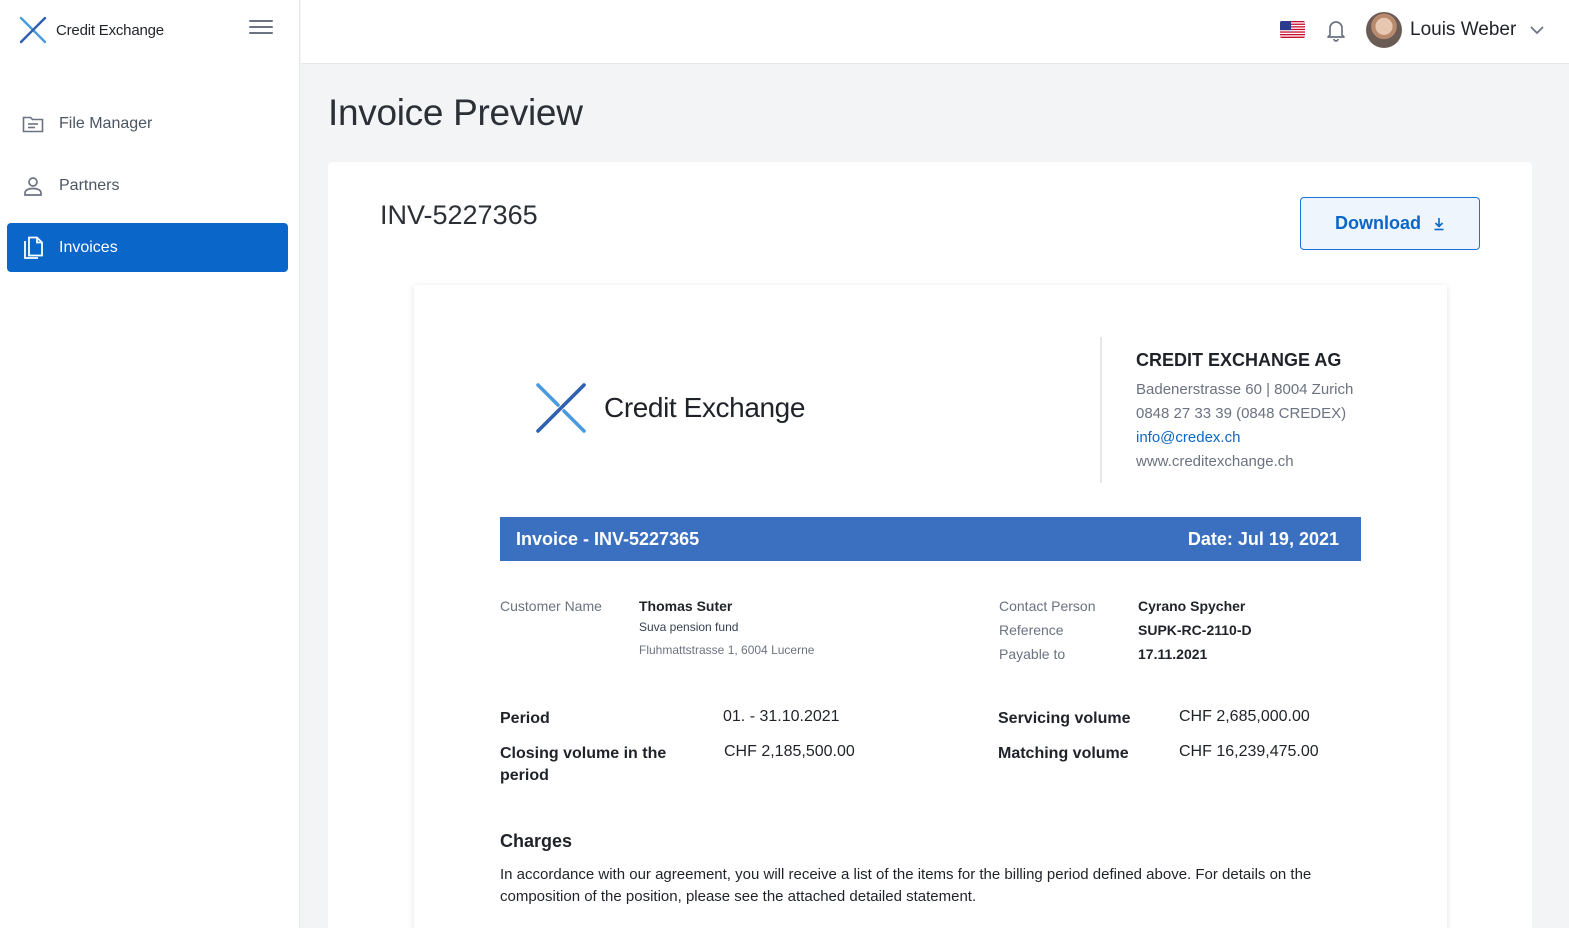  What do you see at coordinates (727, 650) in the screenshot?
I see `customer-address: Fluhmattstrasse 1, 6004 Lucerne` at bounding box center [727, 650].